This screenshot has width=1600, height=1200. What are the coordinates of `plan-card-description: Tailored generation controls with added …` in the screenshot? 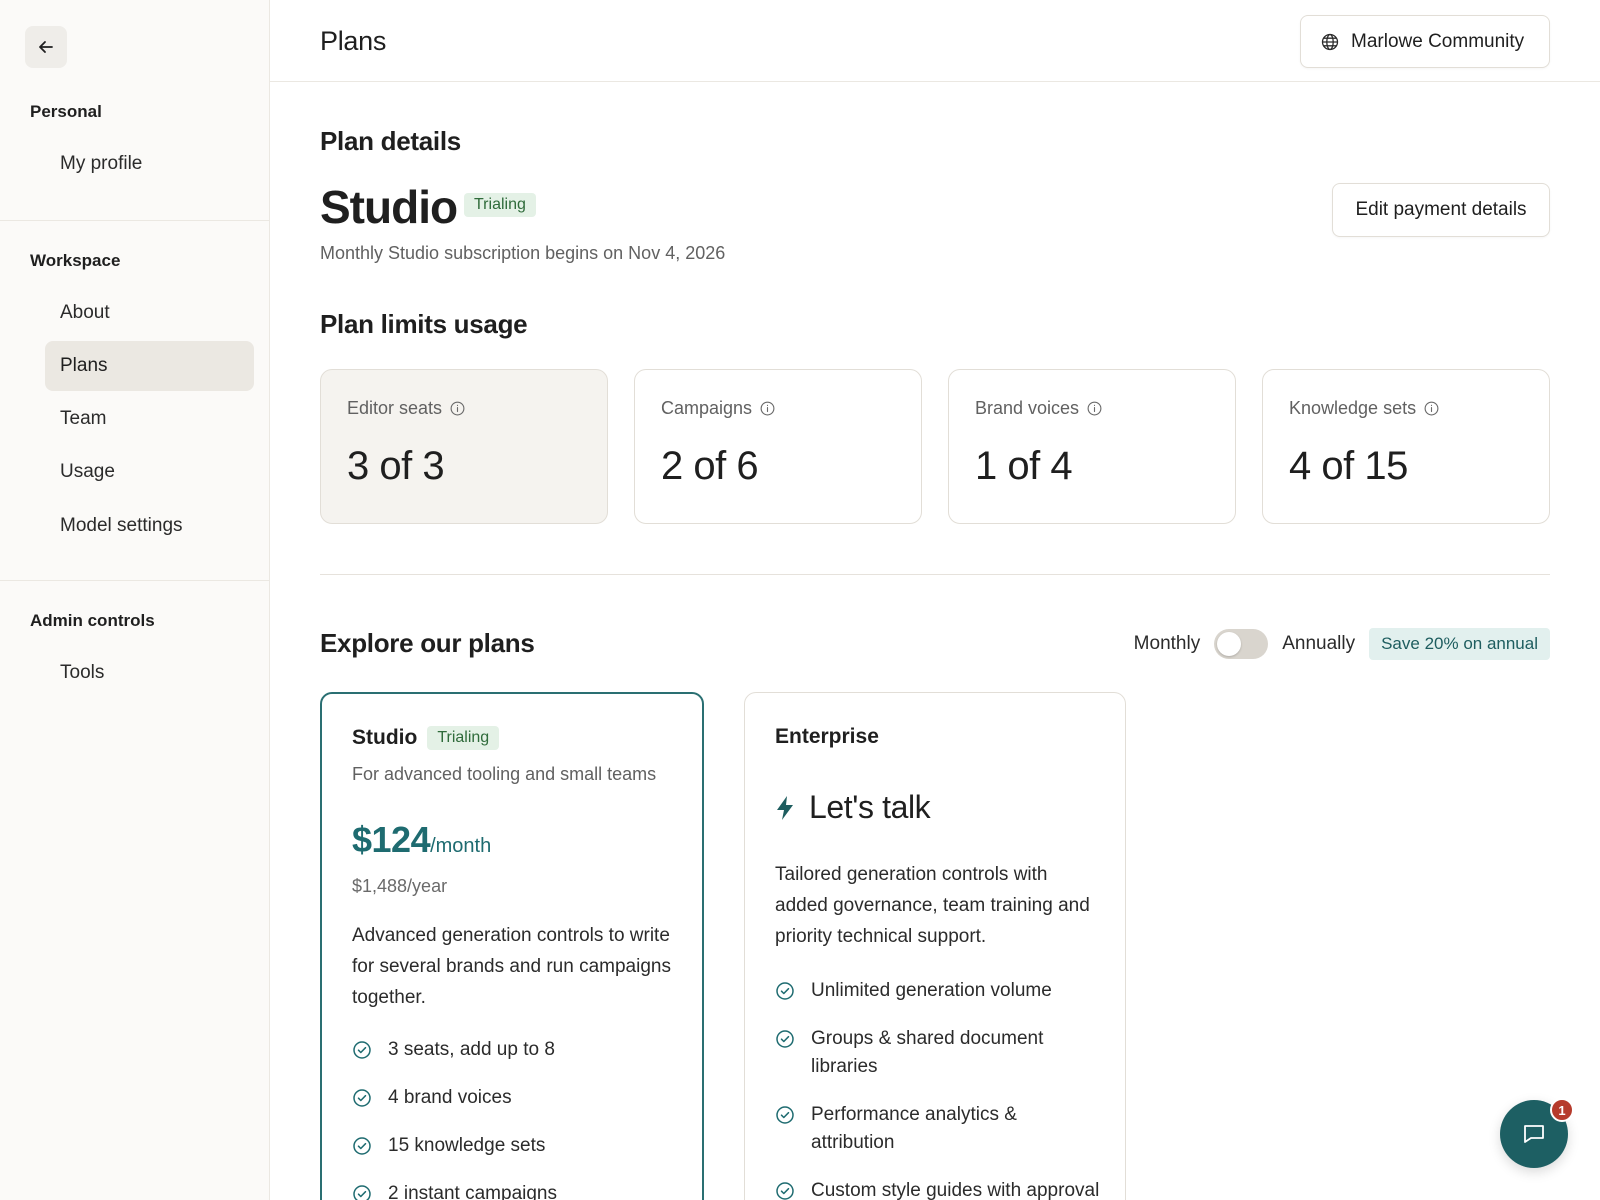 It's located at (932, 905).